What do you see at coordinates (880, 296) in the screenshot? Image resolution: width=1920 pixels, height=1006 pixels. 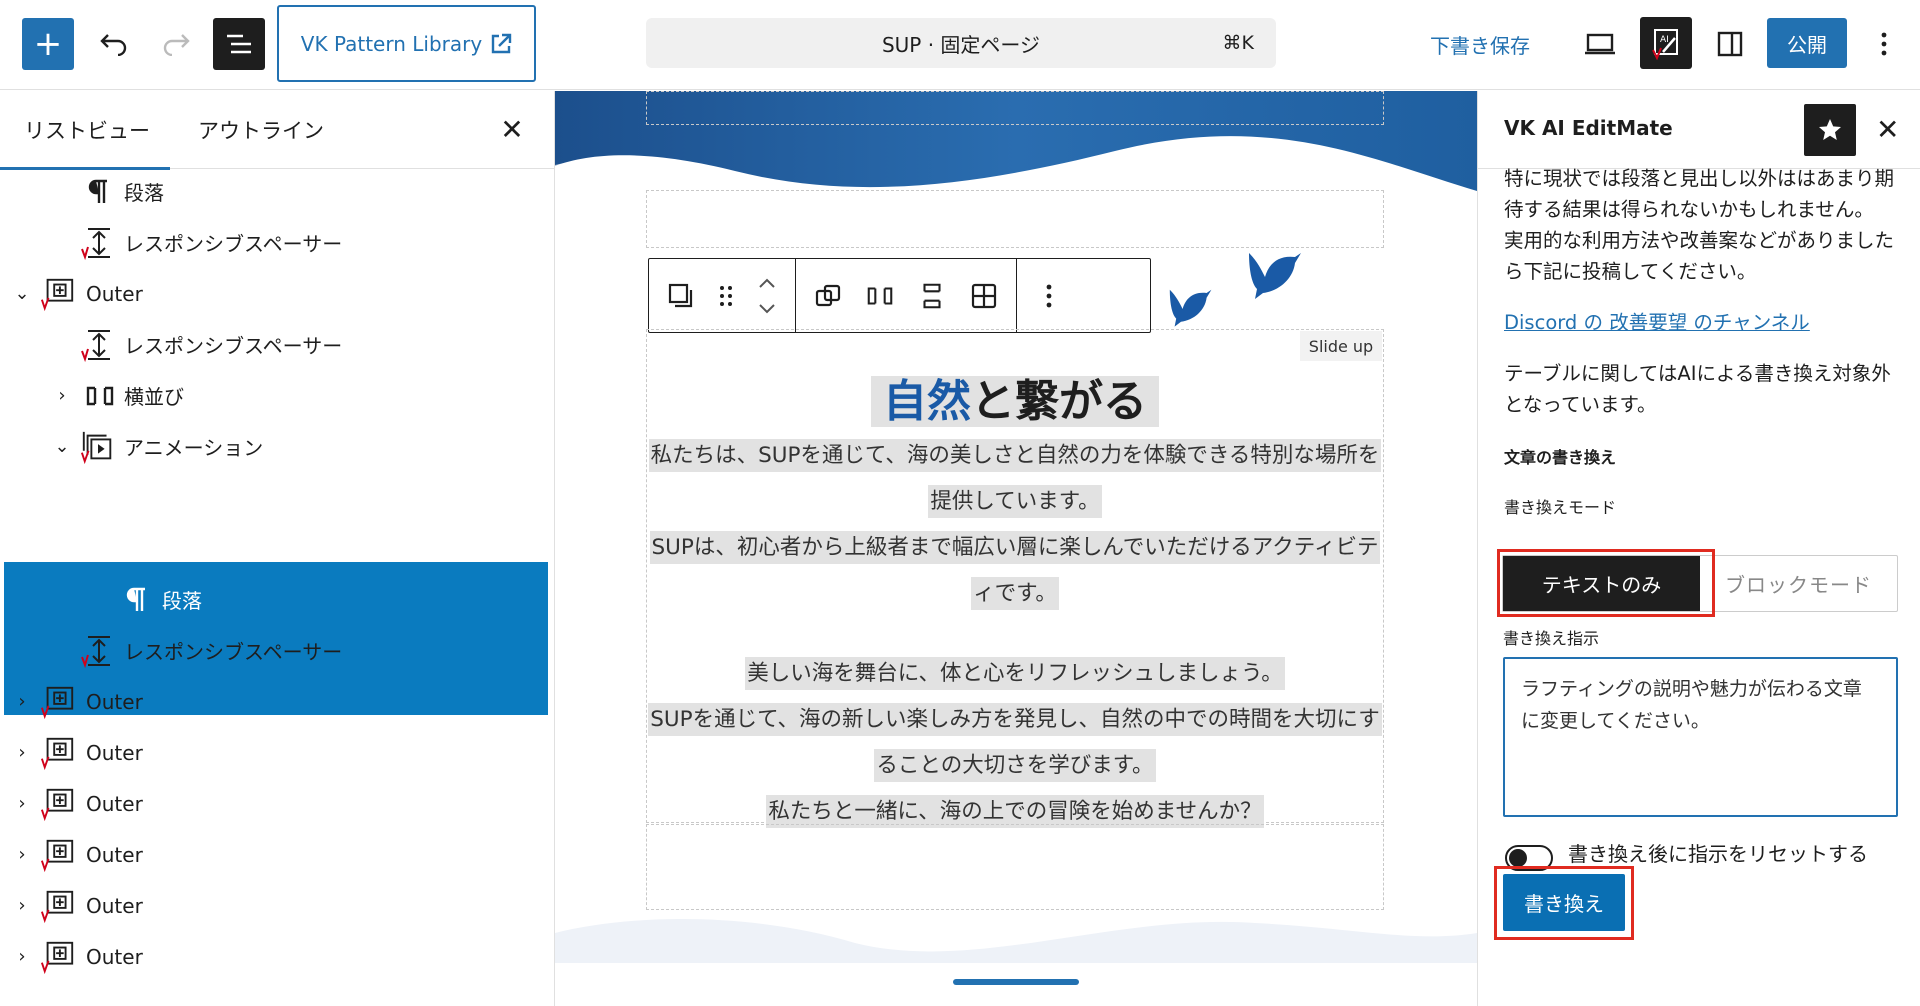 I see `row-button` at bounding box center [880, 296].